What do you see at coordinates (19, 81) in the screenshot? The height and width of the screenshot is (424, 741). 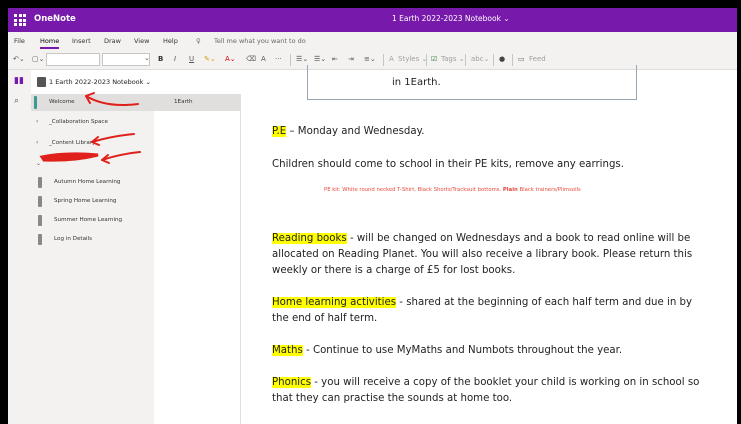 I see `notebooks-icon: ▮▮` at bounding box center [19, 81].